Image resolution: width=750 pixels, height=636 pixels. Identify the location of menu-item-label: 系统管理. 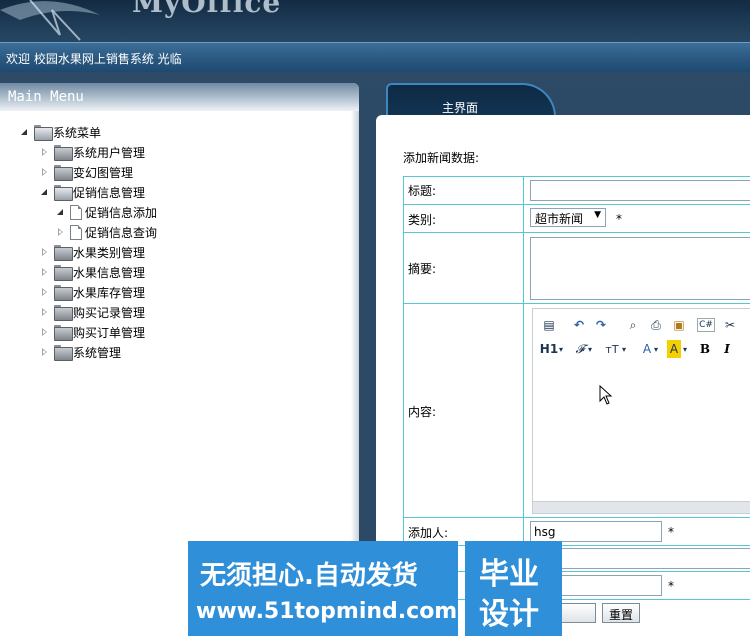
(97, 352).